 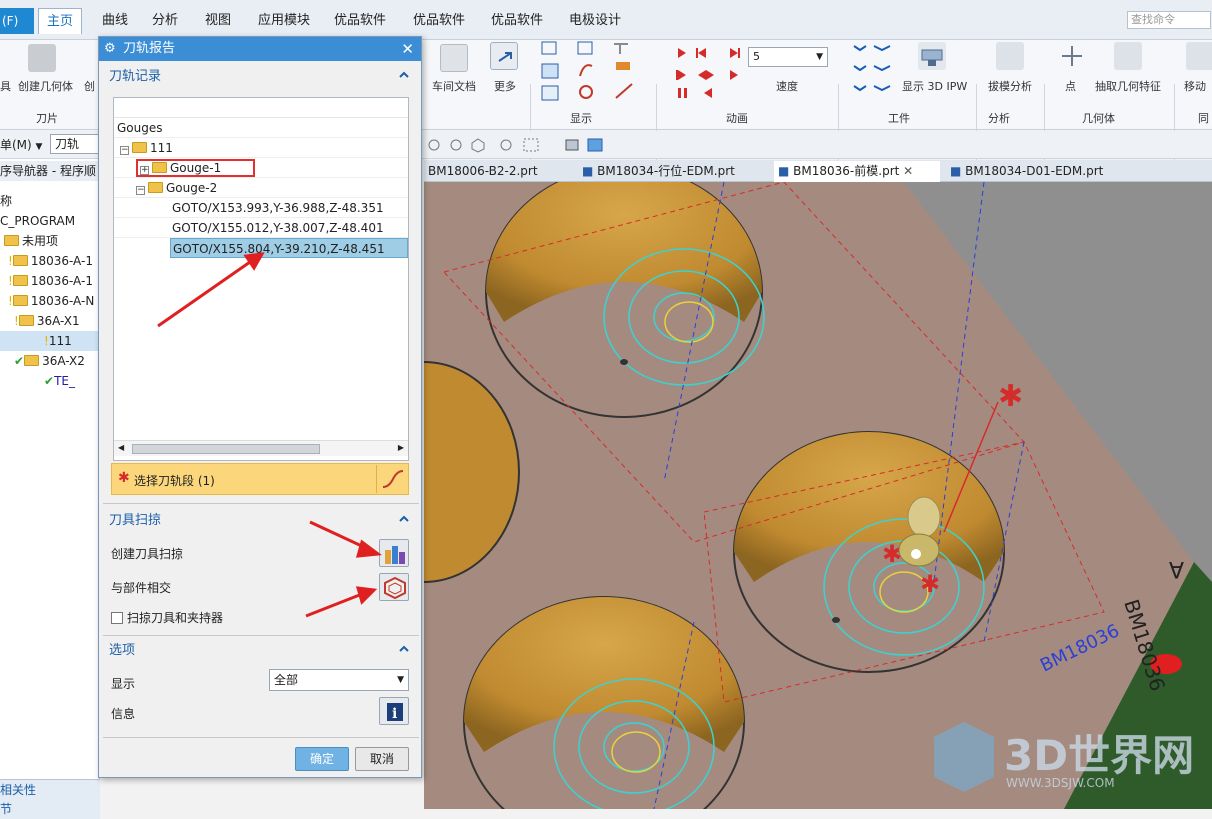 I want to click on section-toolpath-record: 刀轨记录, so click(x=261, y=77).